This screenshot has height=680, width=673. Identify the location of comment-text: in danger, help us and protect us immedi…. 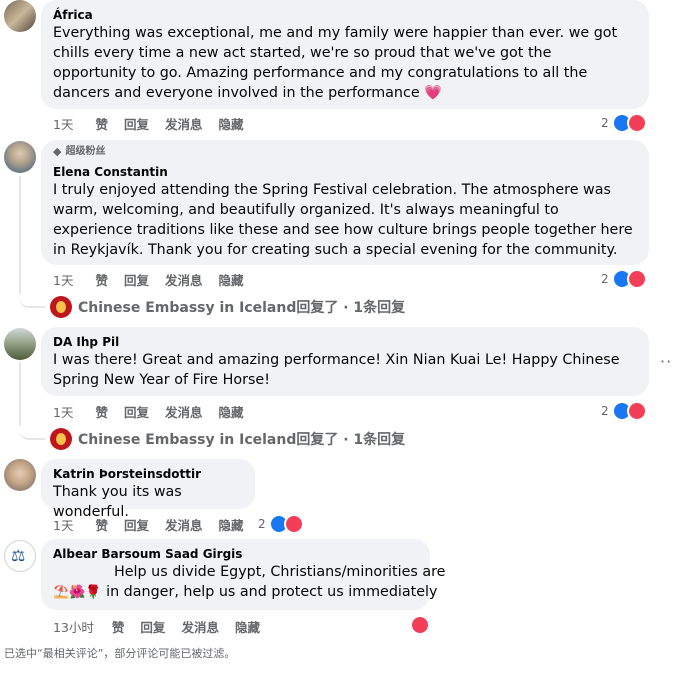
(272, 592).